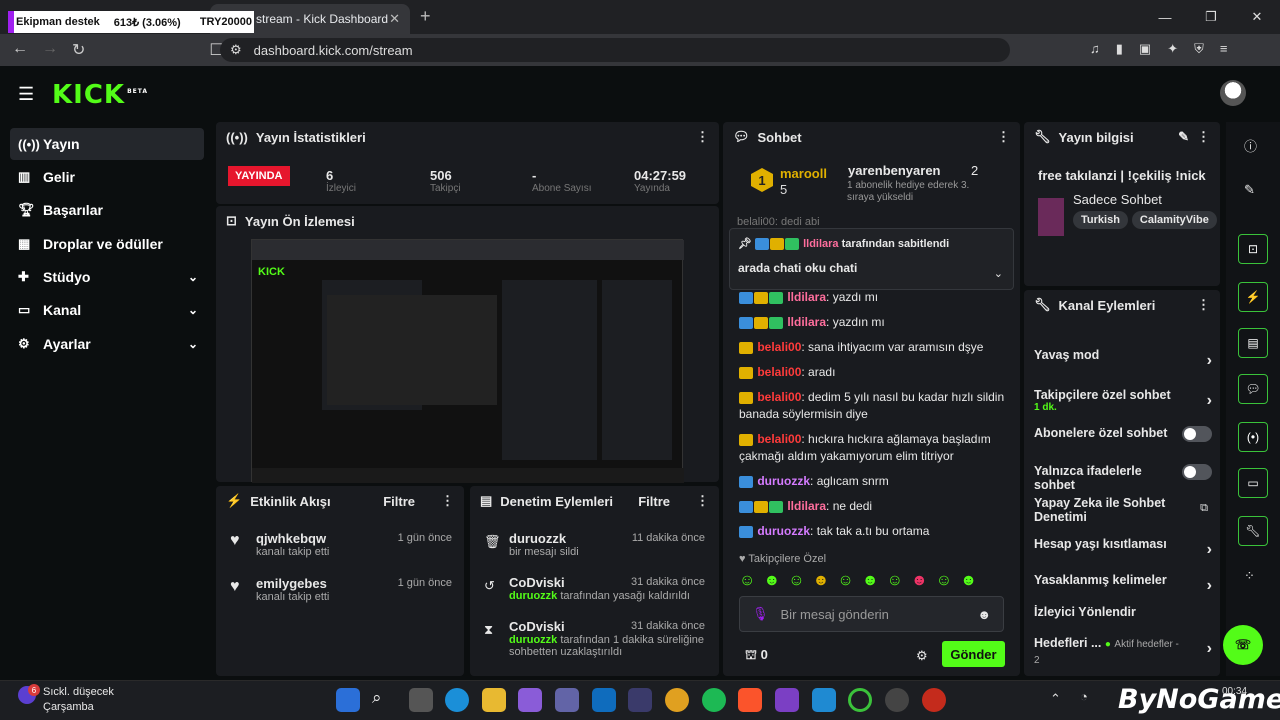 This screenshot has width=1280, height=720. What do you see at coordinates (1124, 358) in the screenshot?
I see `channel-action-item: Yavaş mod ›` at bounding box center [1124, 358].